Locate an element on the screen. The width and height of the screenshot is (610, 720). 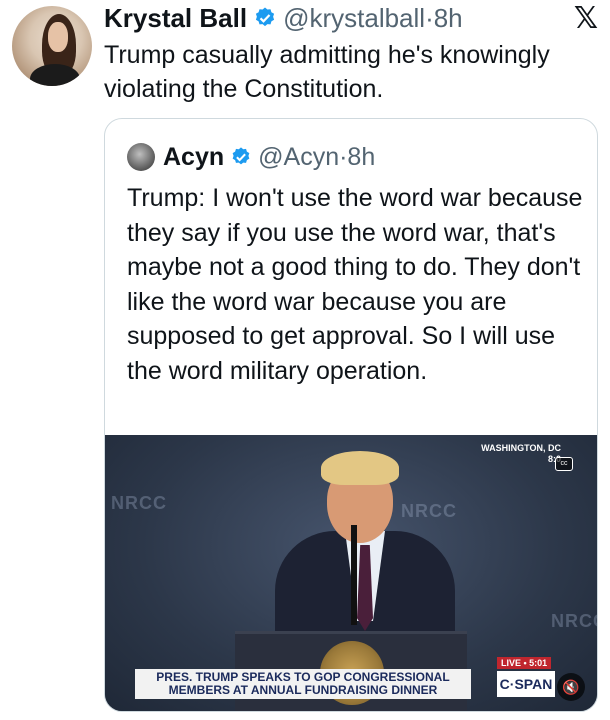
quoted-author-avatar is located at coordinates (141, 157).